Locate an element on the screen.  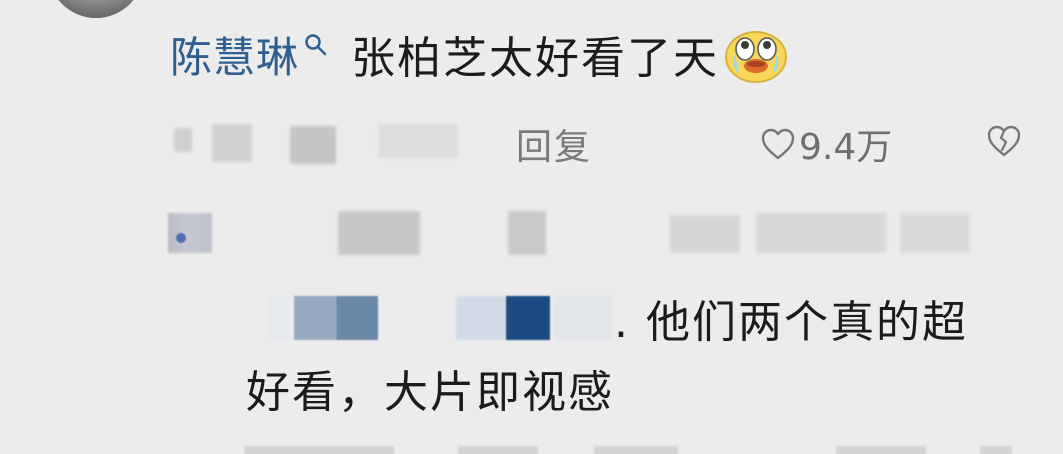
heart-icon is located at coordinates (778, 144).